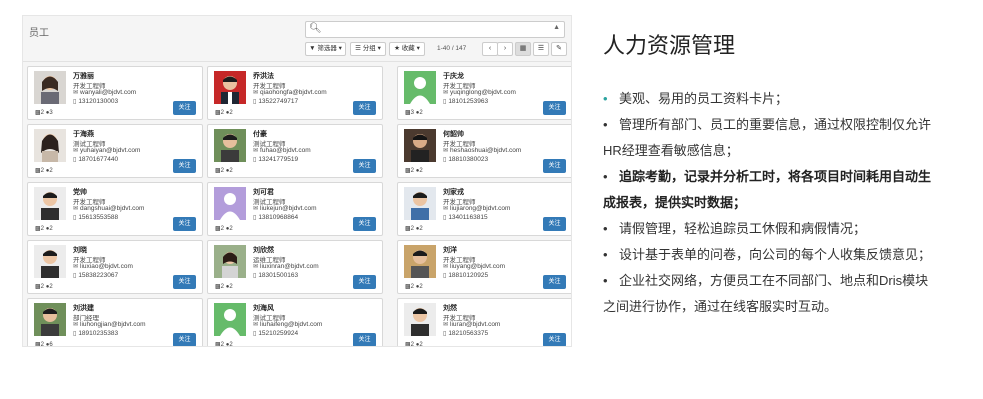 This screenshot has width=983, height=399. Describe the element at coordinates (315, 28) in the screenshot. I see `search-icon: 🔍︎` at that location.